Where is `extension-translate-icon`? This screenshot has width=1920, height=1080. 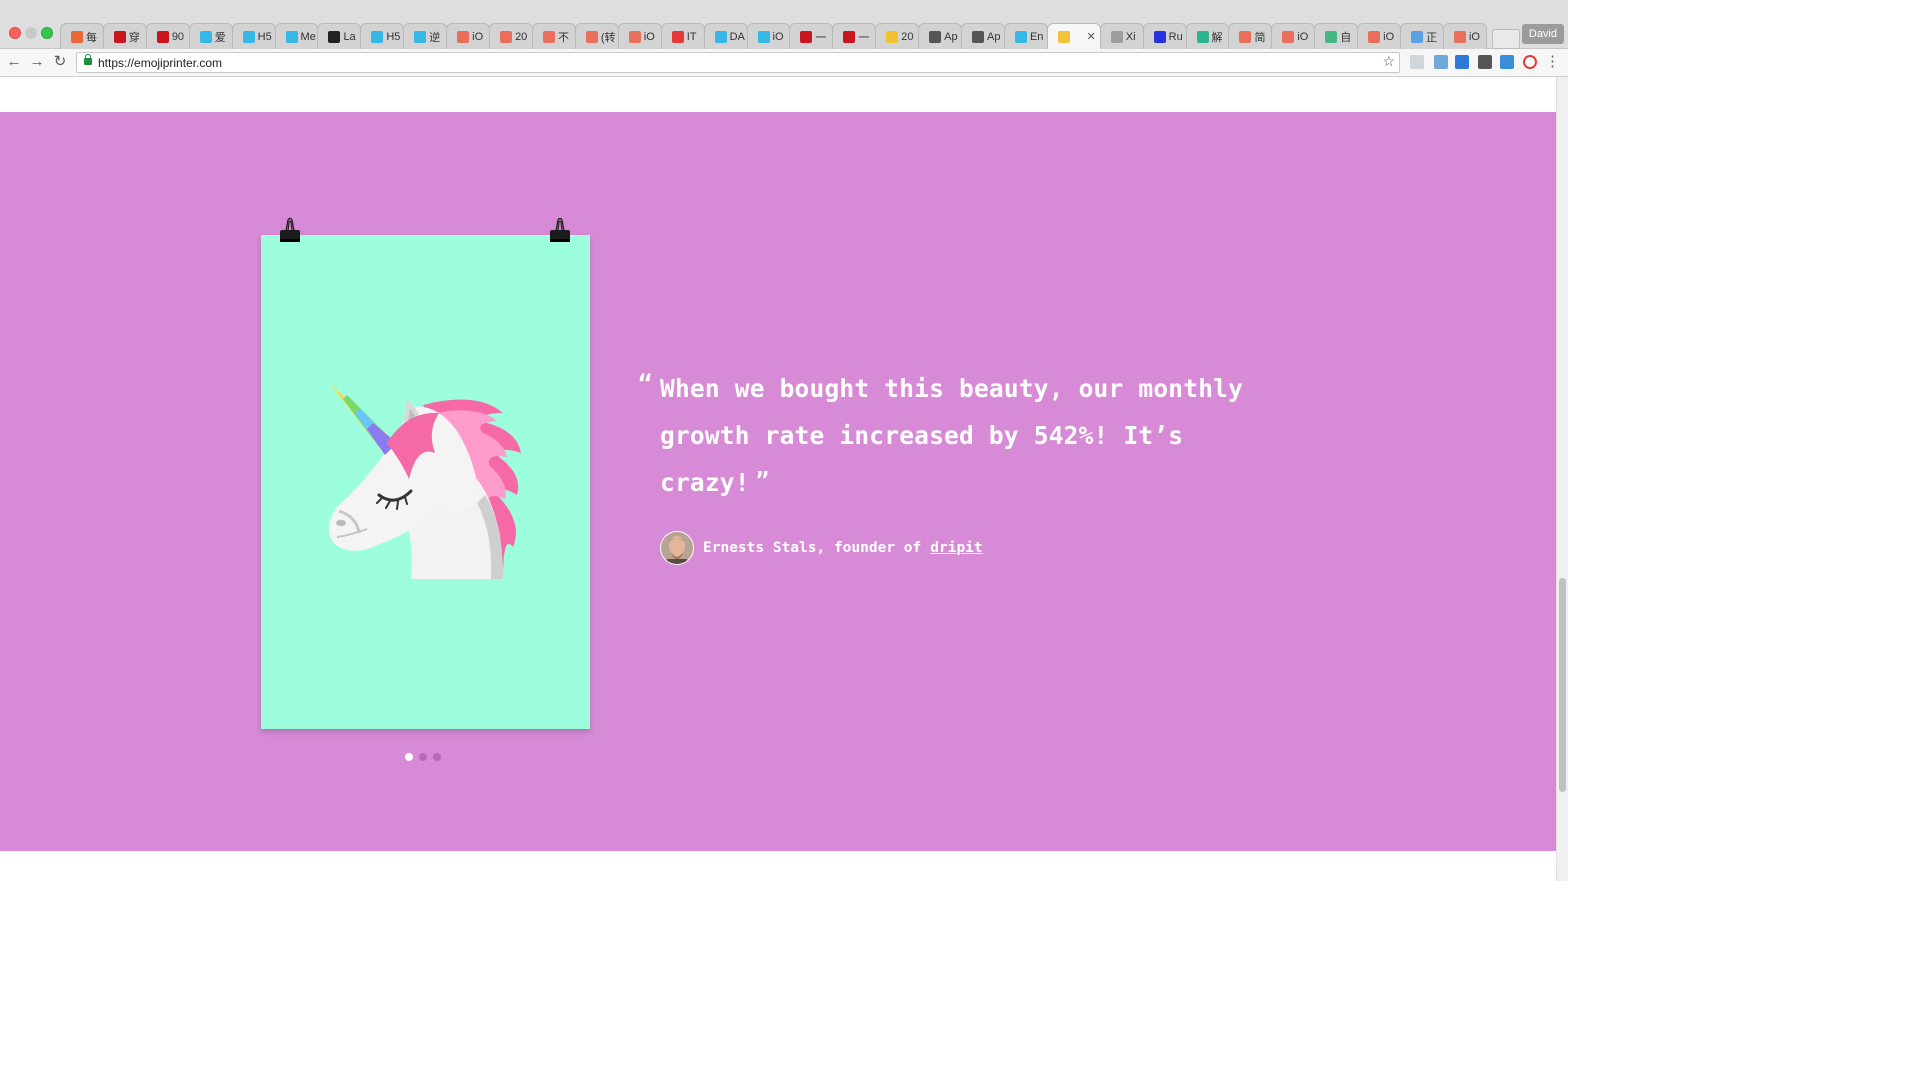
extension-translate-icon is located at coordinates (1417, 62).